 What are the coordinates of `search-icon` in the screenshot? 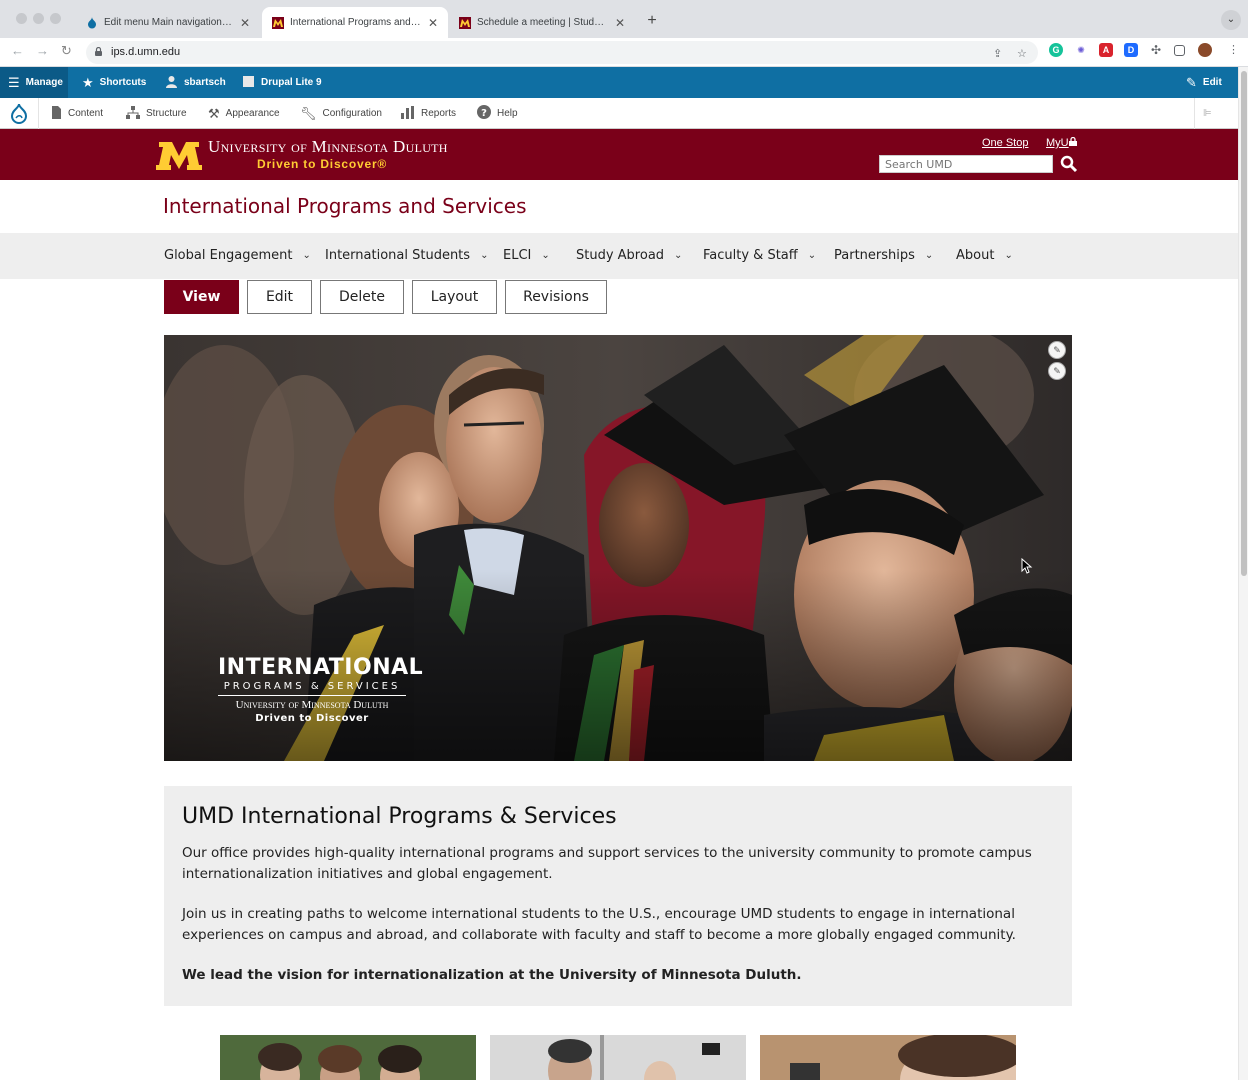 It's located at (1069, 164).